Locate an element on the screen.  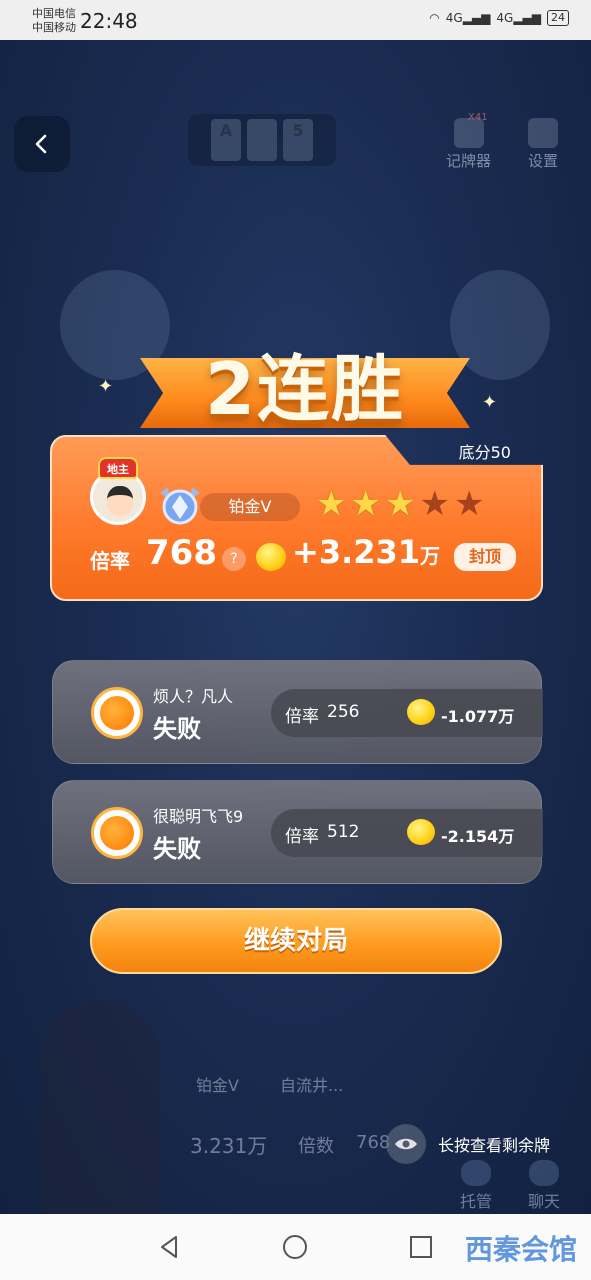
status-bar: 中国电信 中国移动 22:48 ◠ 4G▂▄▆ 4G▂▄▆ 24 is located at coordinates (295, 20).